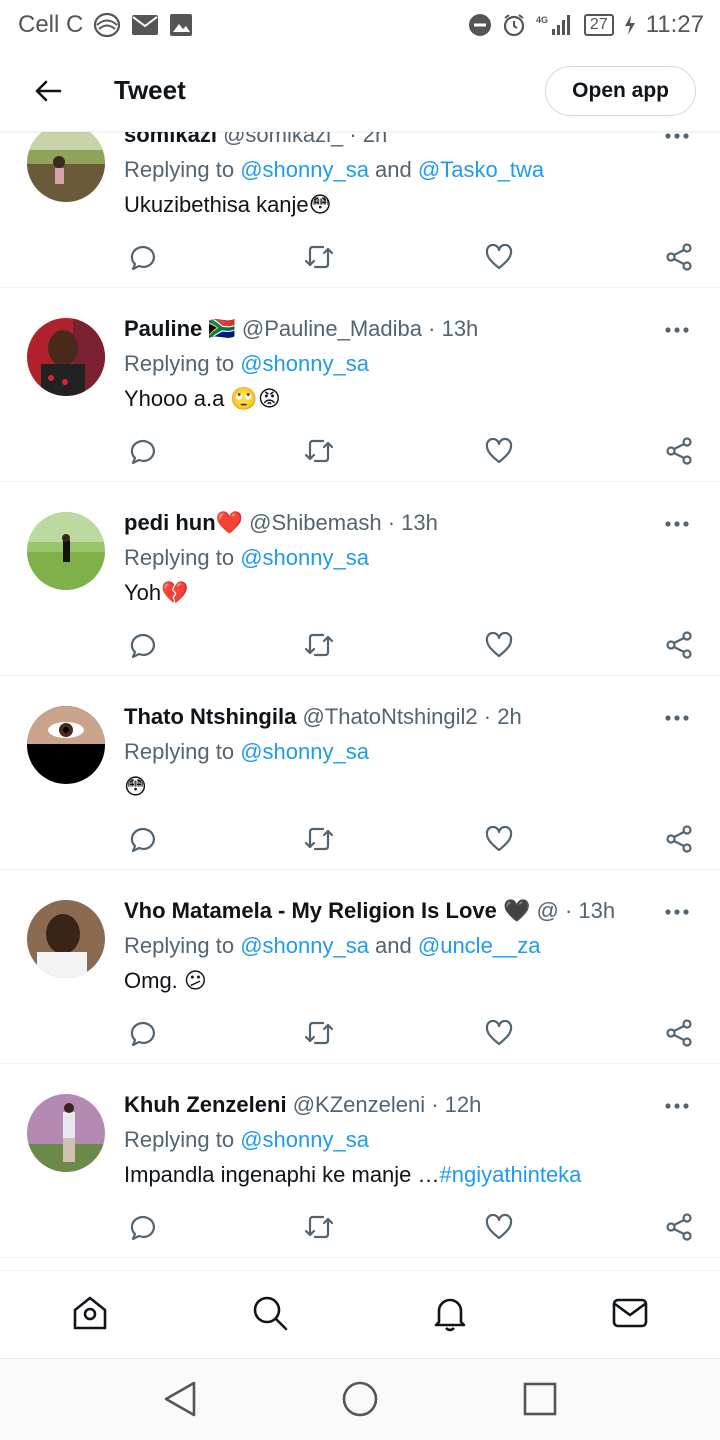  What do you see at coordinates (359, 1104) in the screenshot?
I see `user-handle: @KZenzeleni` at bounding box center [359, 1104].